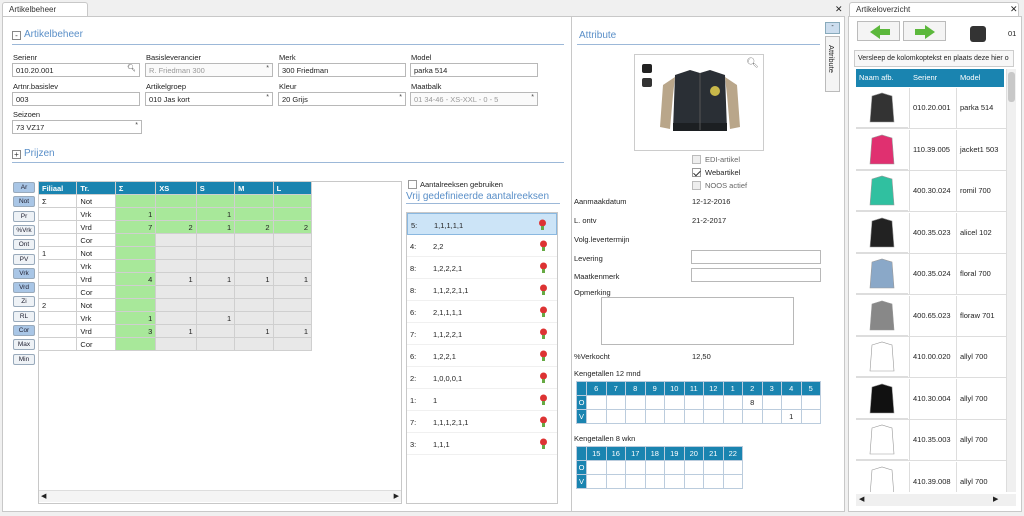  I want to click on overzicht-row: 410.30.004 allyl 700, so click(931, 399).